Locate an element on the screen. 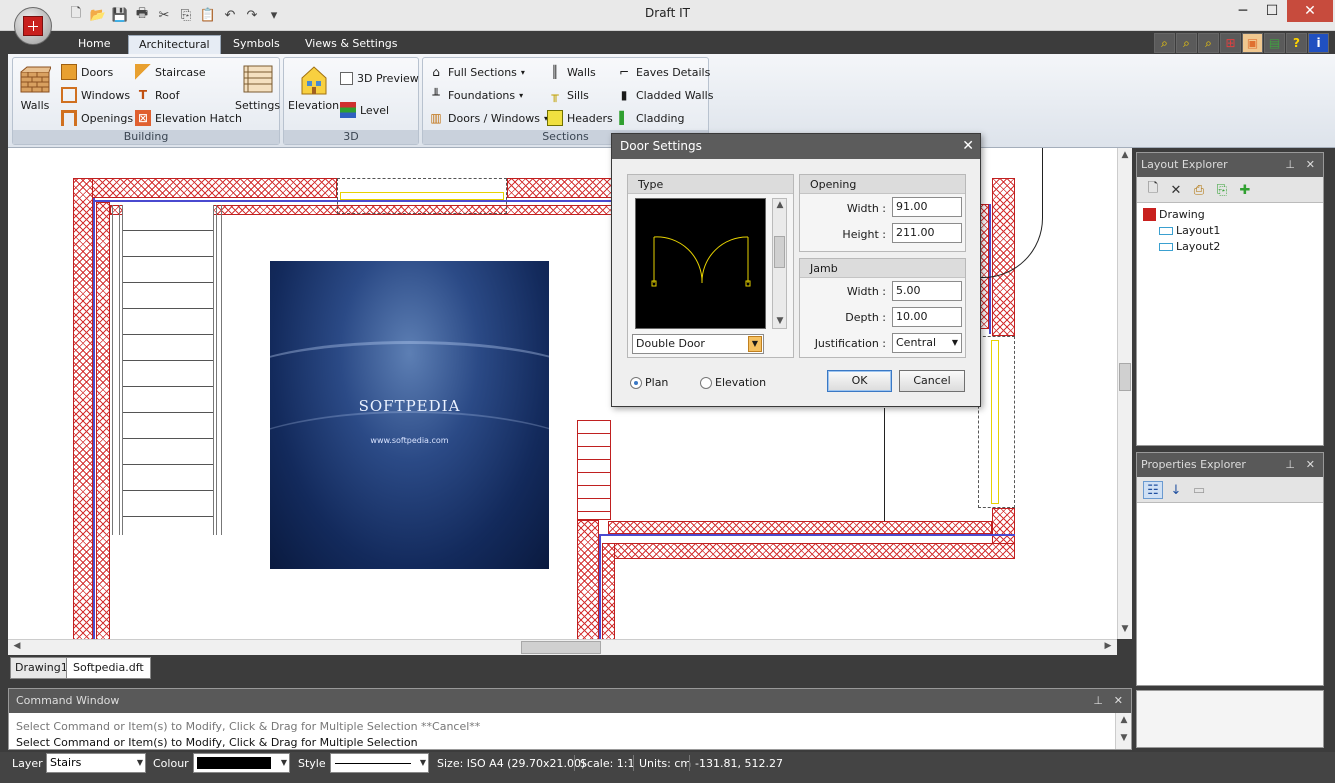  ok-button: OK is located at coordinates (859, 381).